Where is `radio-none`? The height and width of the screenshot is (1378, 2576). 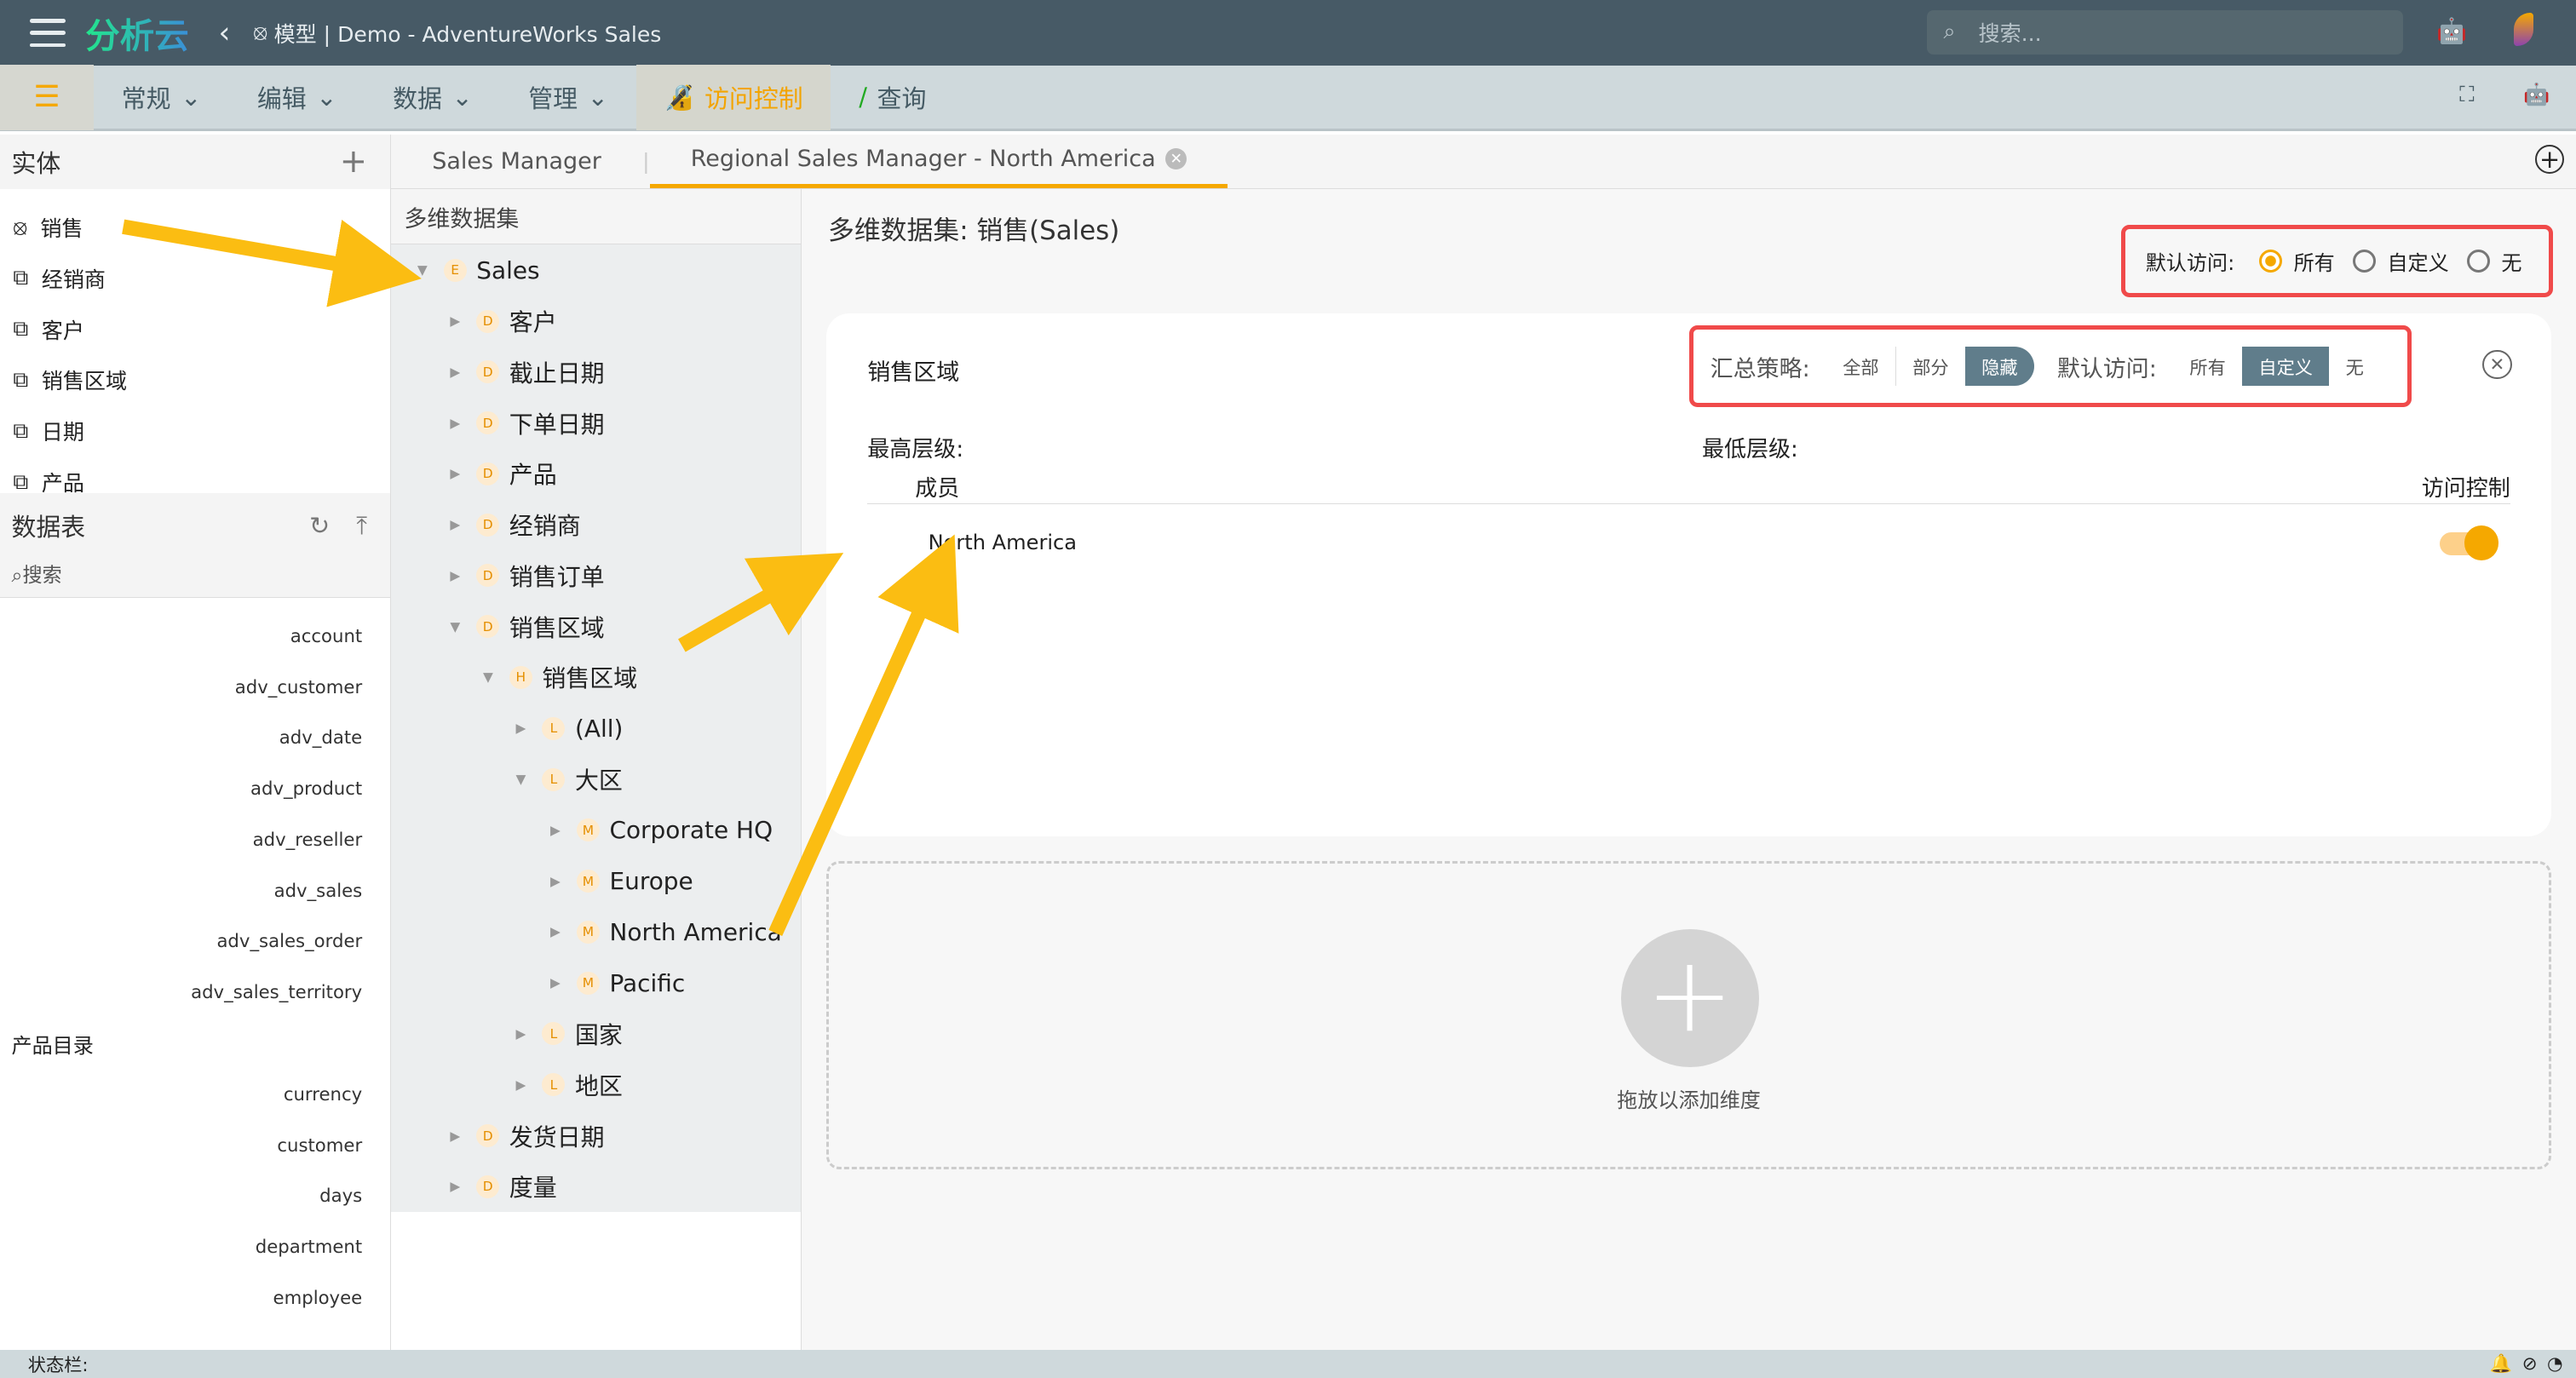
radio-none is located at coordinates (2478, 262).